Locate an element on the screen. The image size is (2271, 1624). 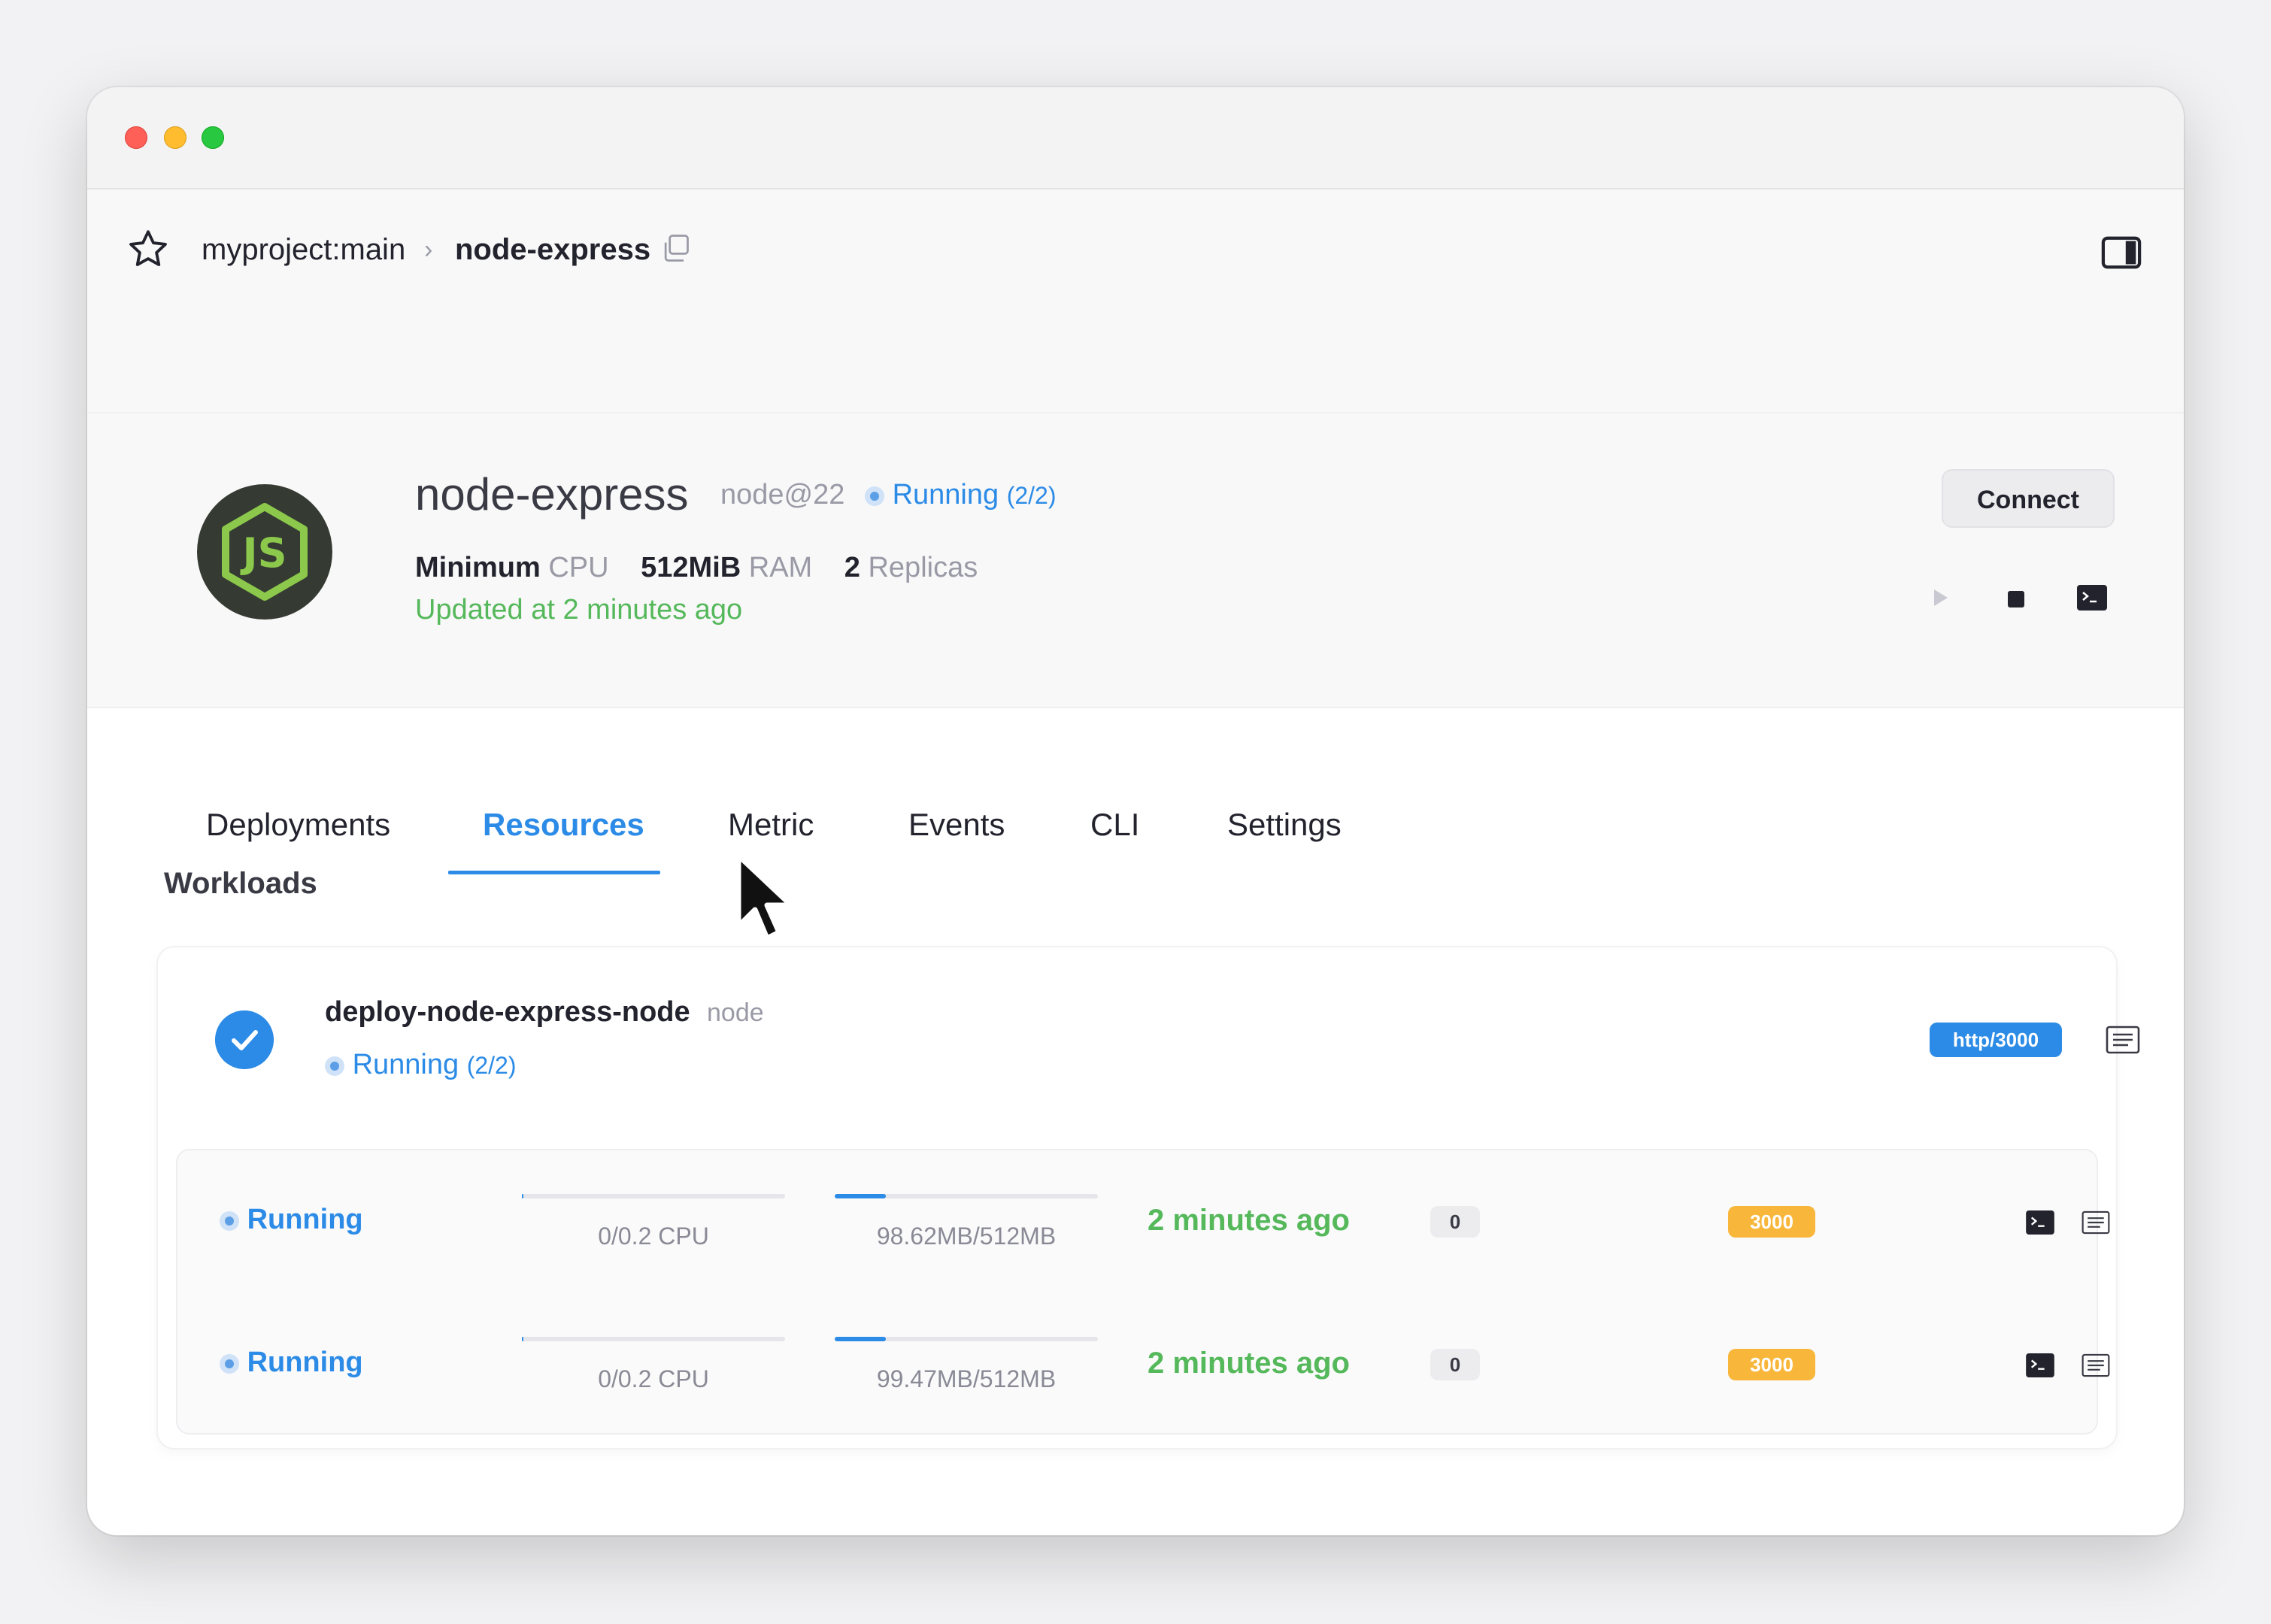
service-status: Running (2/2) is located at coordinates (960, 495).